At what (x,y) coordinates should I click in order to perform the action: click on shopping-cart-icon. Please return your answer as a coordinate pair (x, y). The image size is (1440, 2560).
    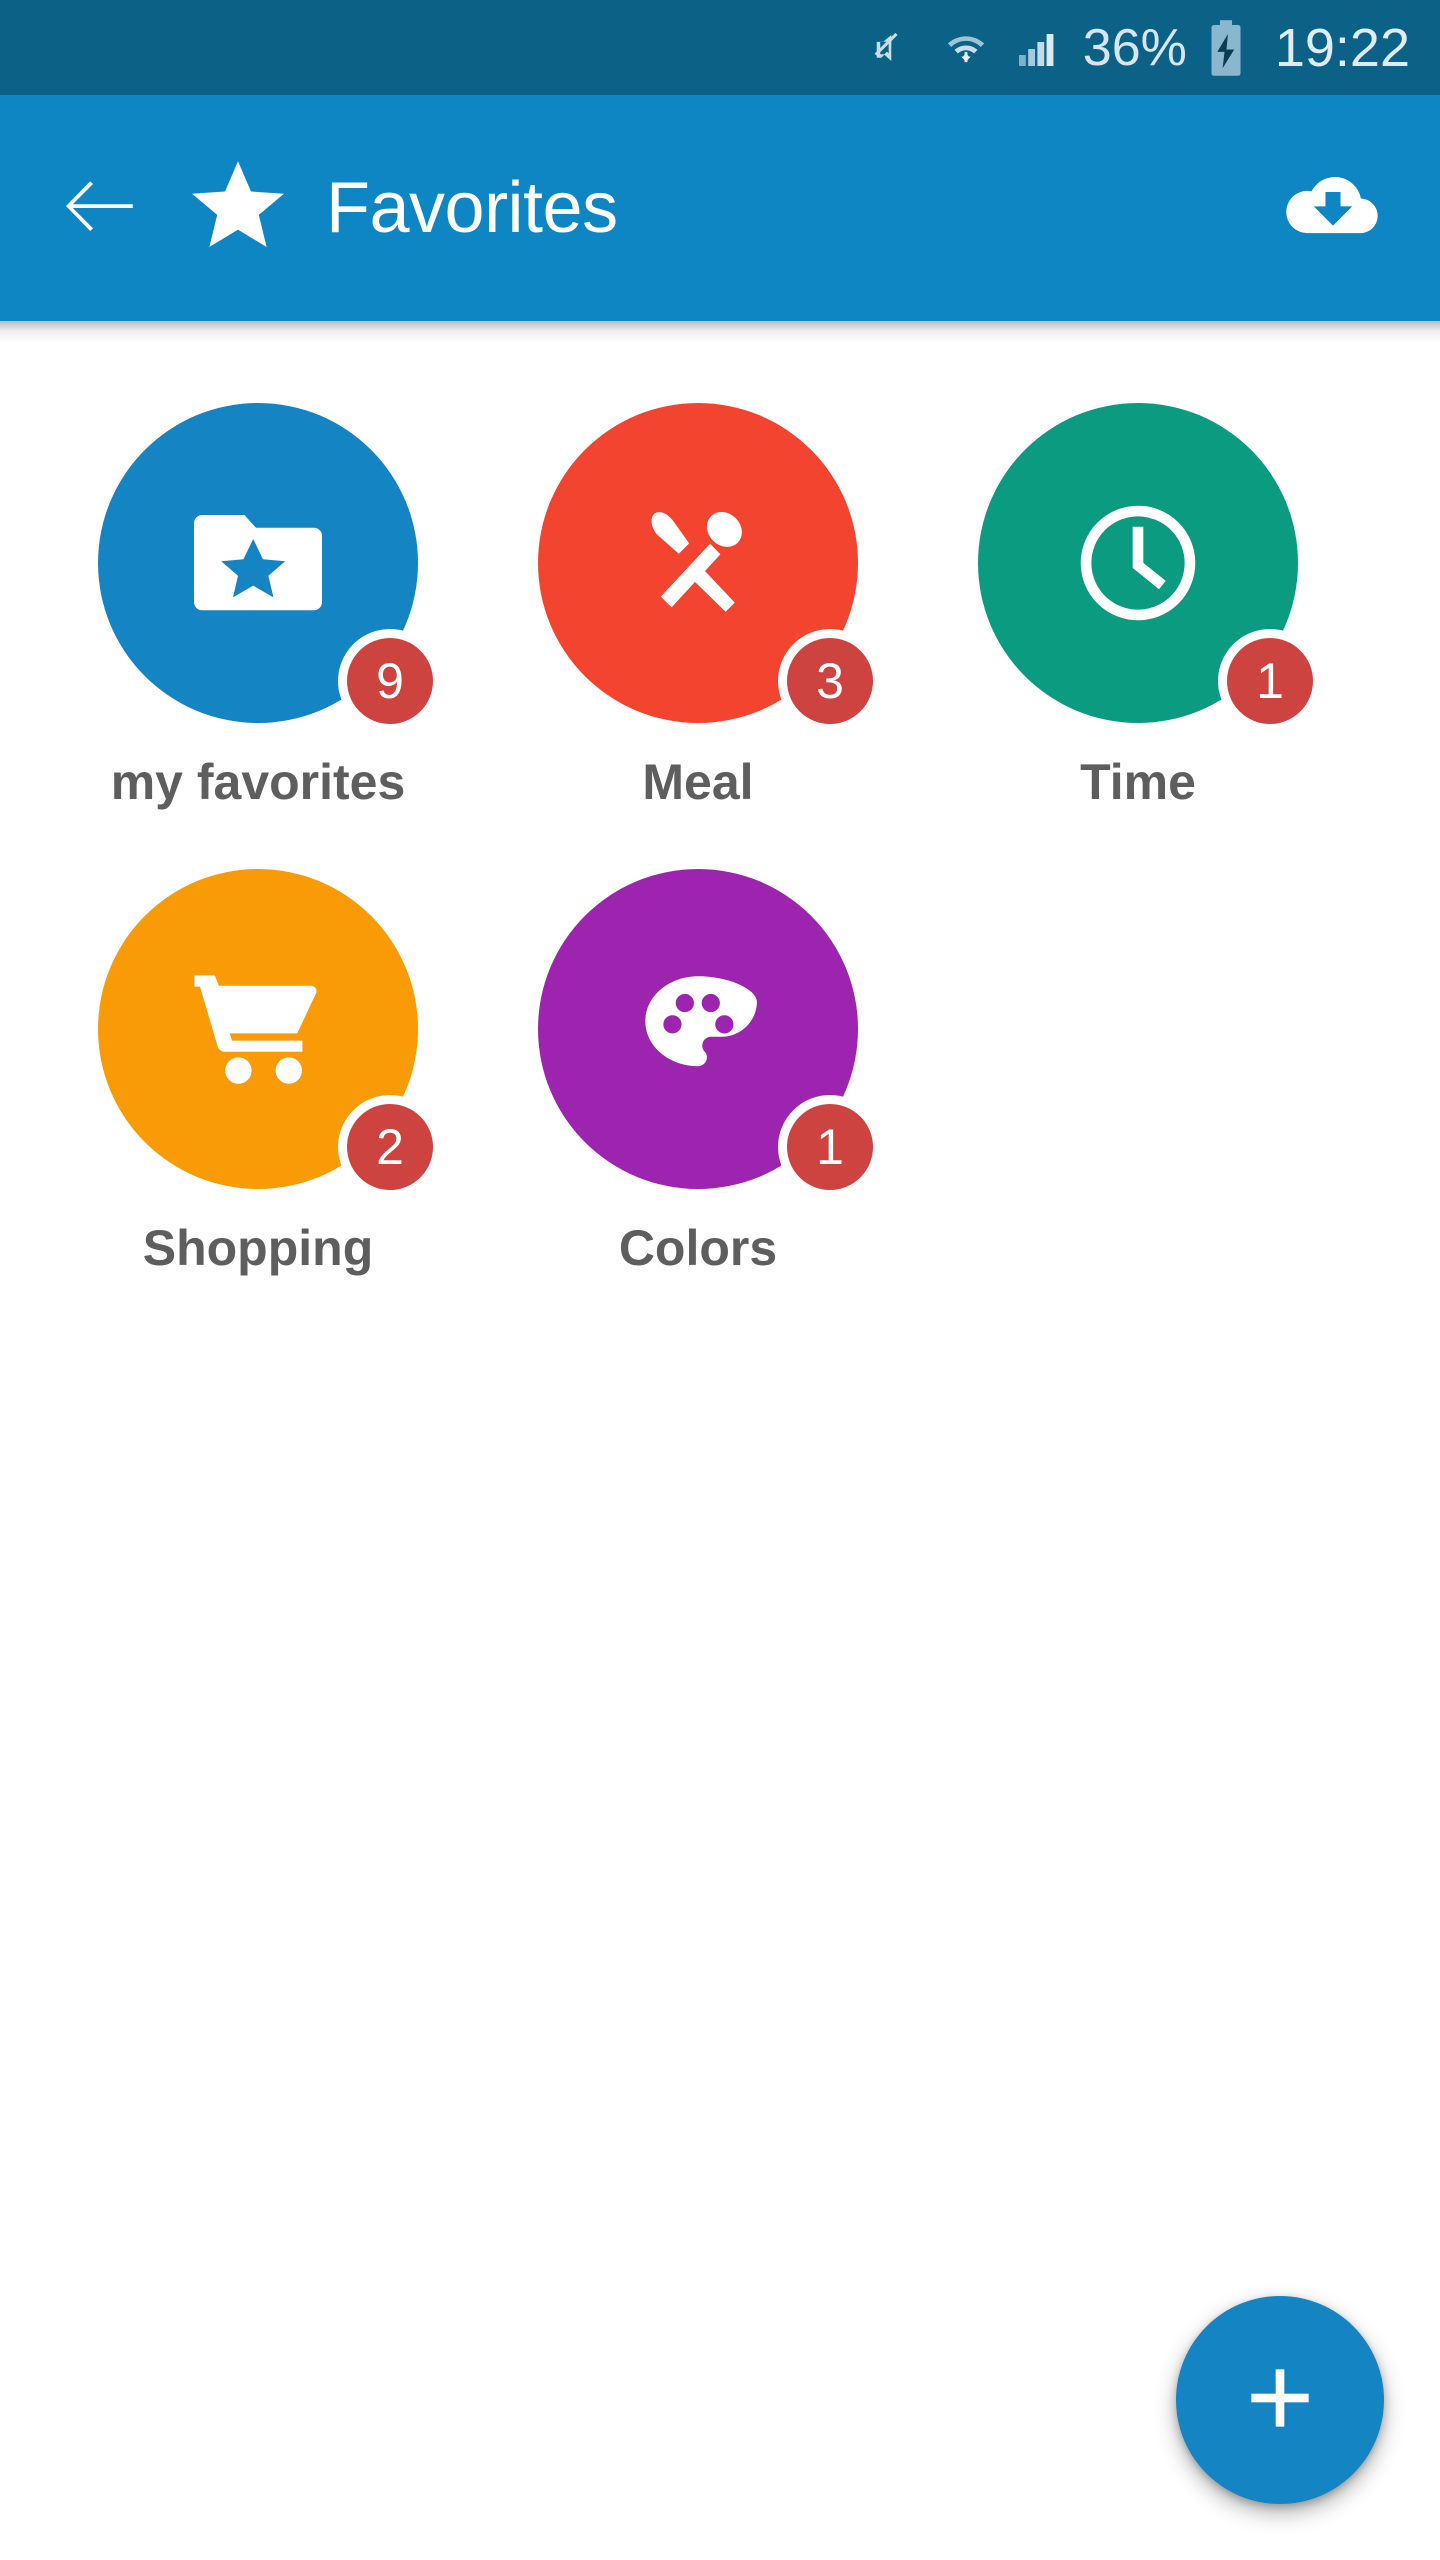
    Looking at the image, I should click on (258, 1029).